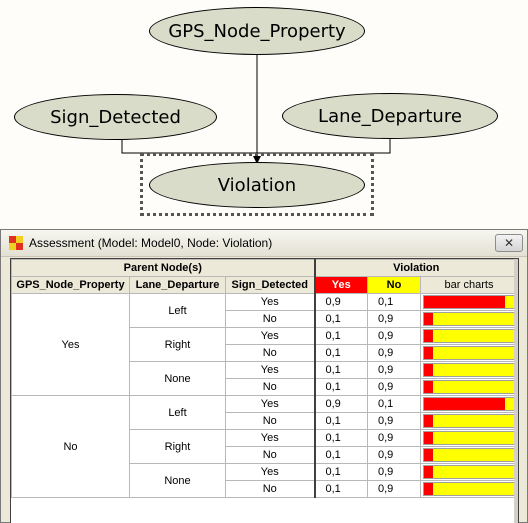 The width and height of the screenshot is (528, 523). I want to click on parent-nodes-header: Parent Node(s), so click(163, 268).